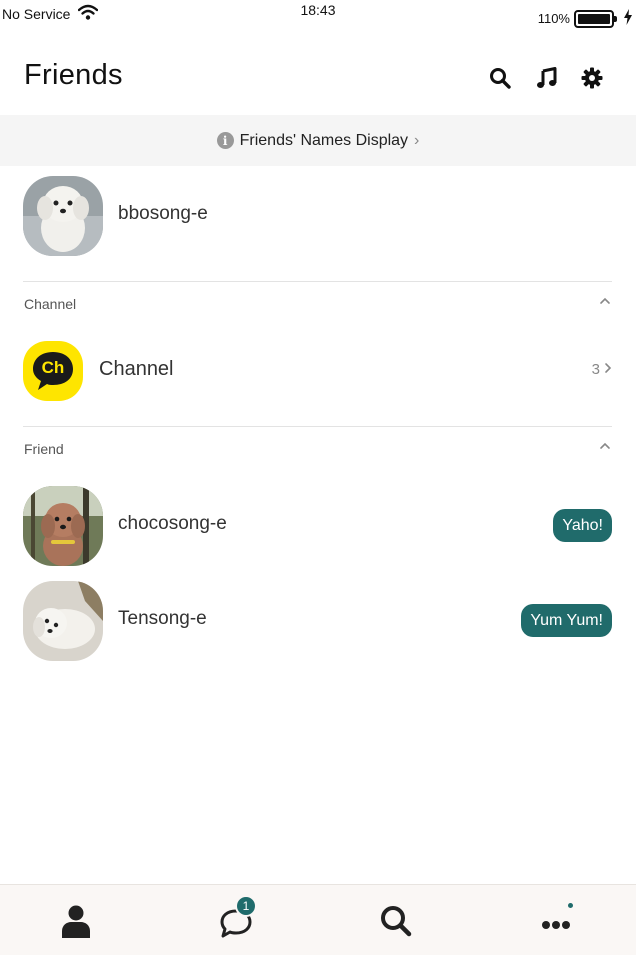 This screenshot has width=636, height=955. What do you see at coordinates (553, 18) in the screenshot?
I see `battery-percent: 110%` at bounding box center [553, 18].